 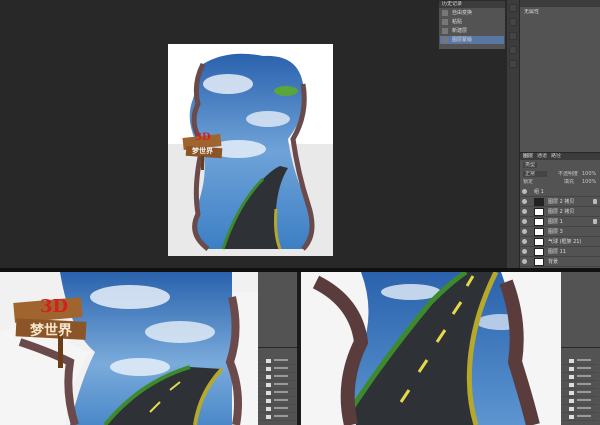 I want to click on layer-group-row: 组 1, so click(x=560, y=192).